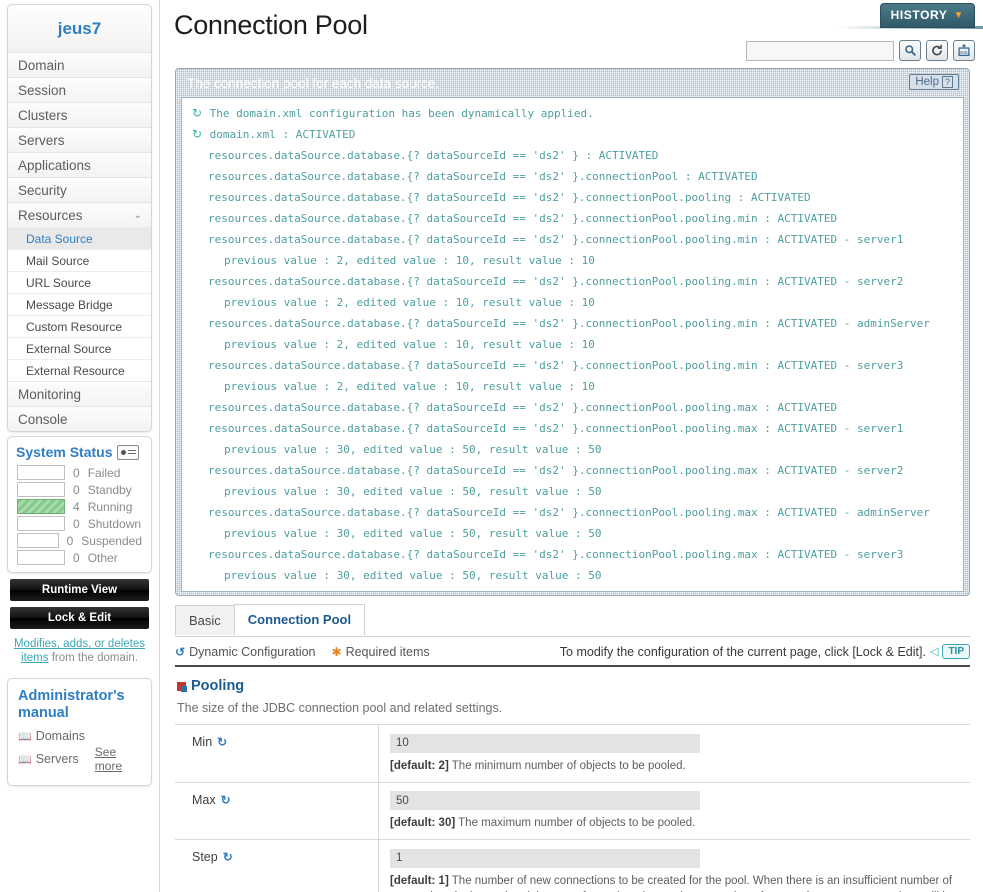 This screenshot has width=983, height=892. I want to click on sidebar-item-applications: Applications, so click(79, 164).